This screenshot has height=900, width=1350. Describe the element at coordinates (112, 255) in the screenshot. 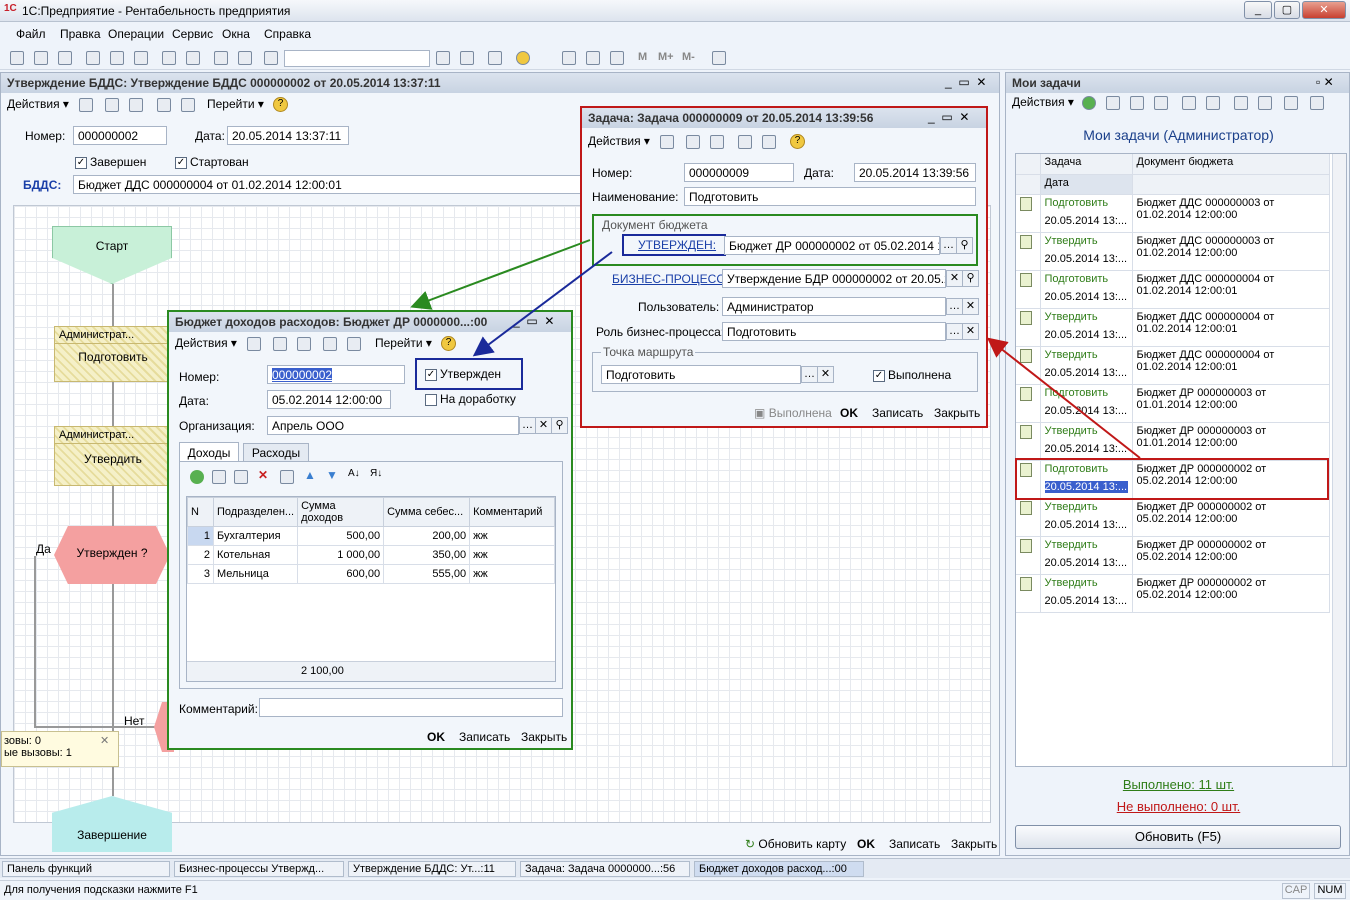

I see `flow-start: Старт` at that location.